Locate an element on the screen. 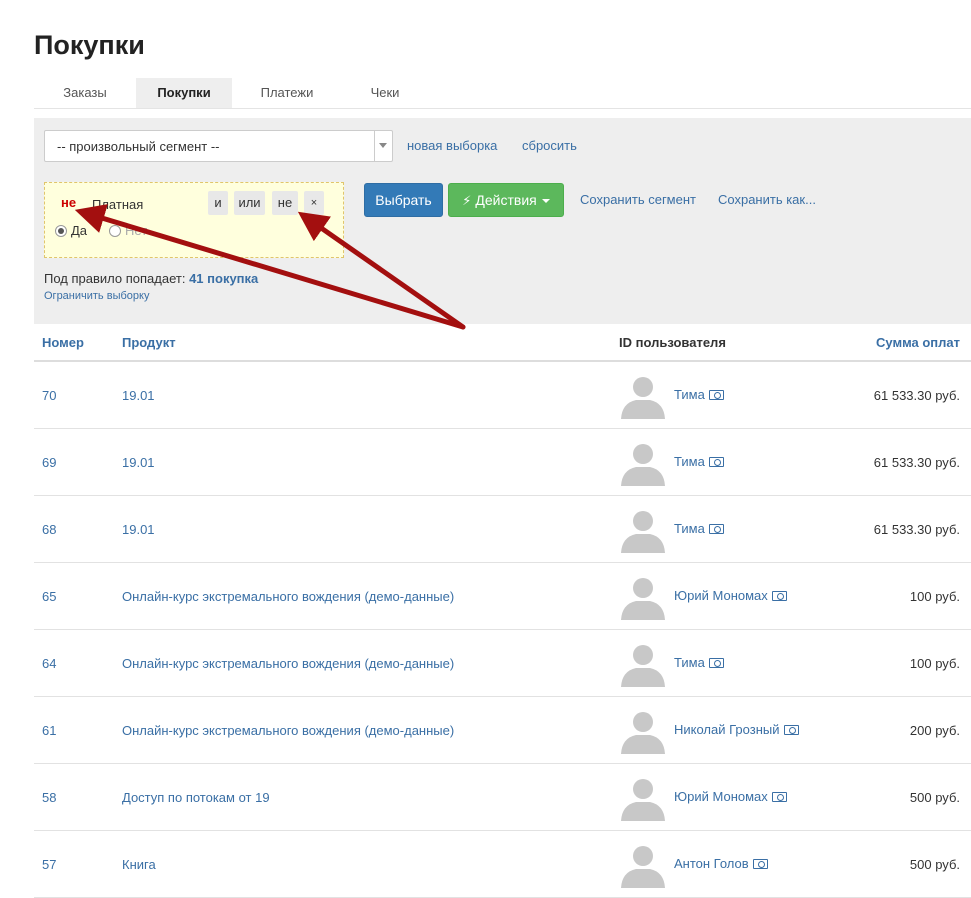  segment-select-toggle is located at coordinates (383, 146).